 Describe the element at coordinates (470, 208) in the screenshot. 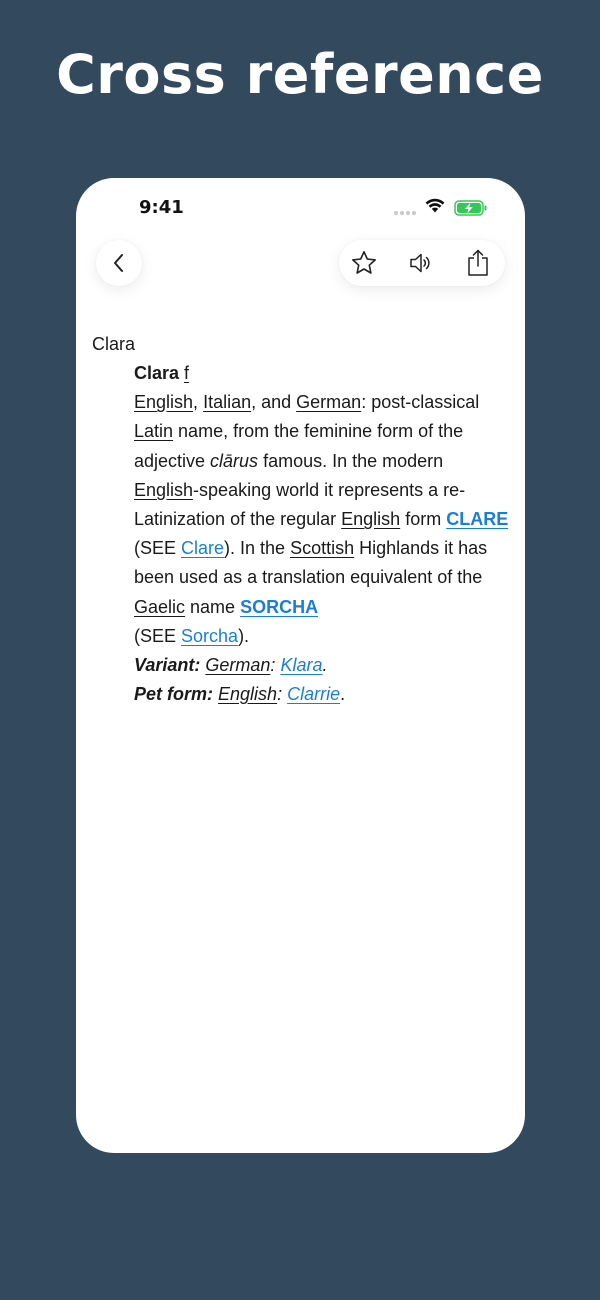

I see `battery-charging-icon` at that location.